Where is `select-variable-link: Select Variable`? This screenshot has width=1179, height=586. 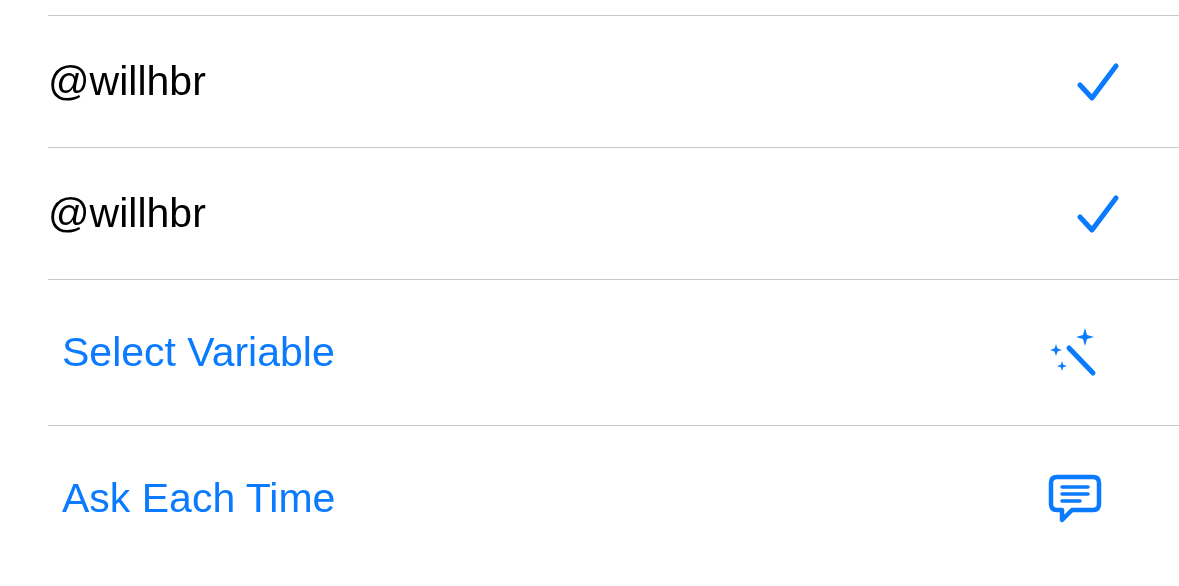 select-variable-link: Select Variable is located at coordinates (198, 352).